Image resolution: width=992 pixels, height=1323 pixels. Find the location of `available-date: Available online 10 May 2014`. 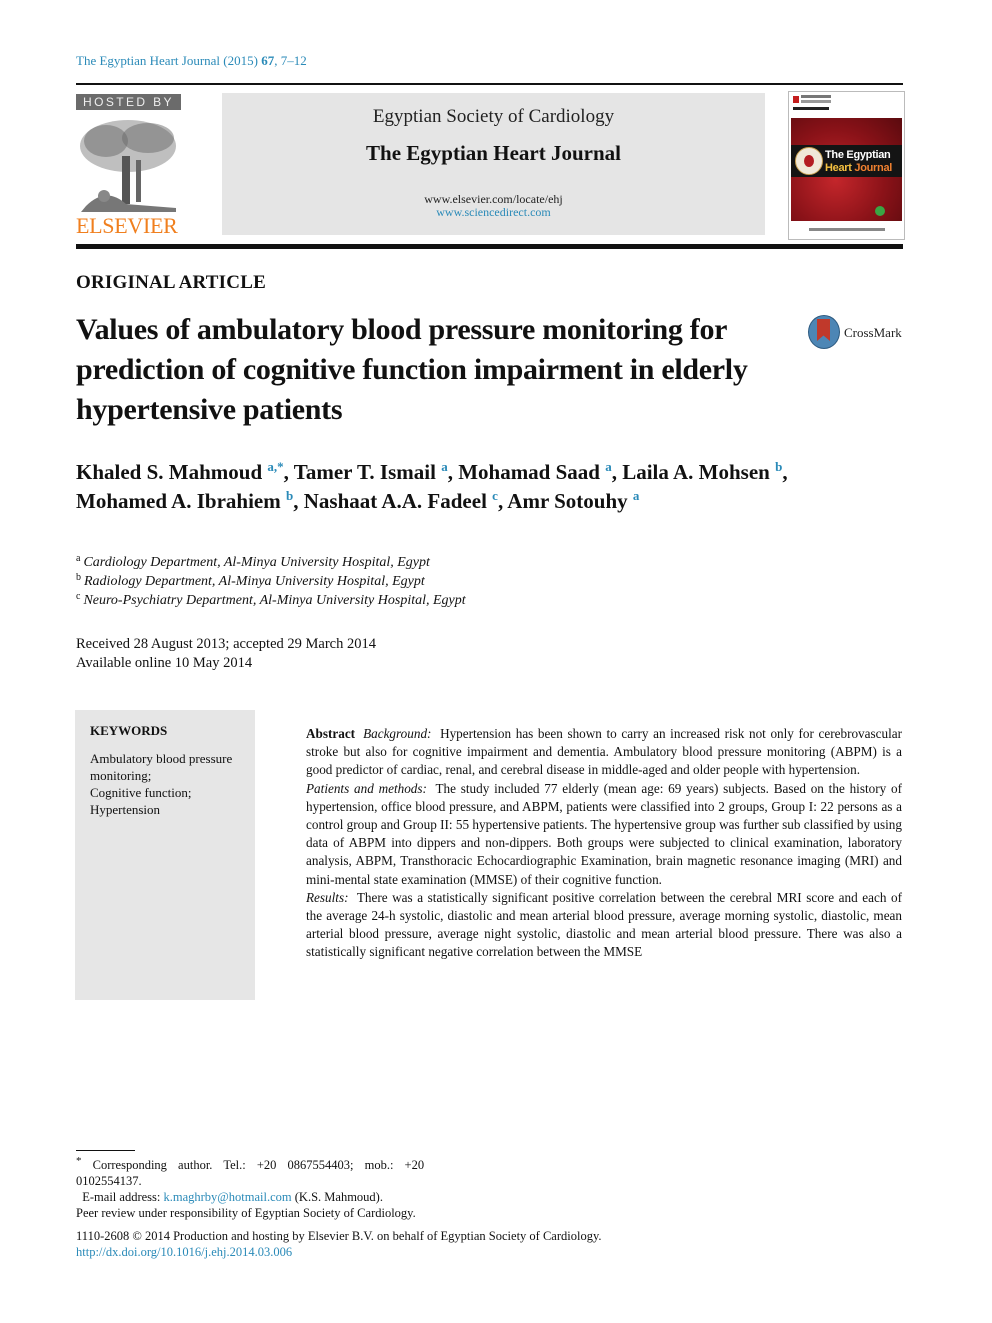

available-date: Available online 10 May 2014 is located at coordinates (164, 663).